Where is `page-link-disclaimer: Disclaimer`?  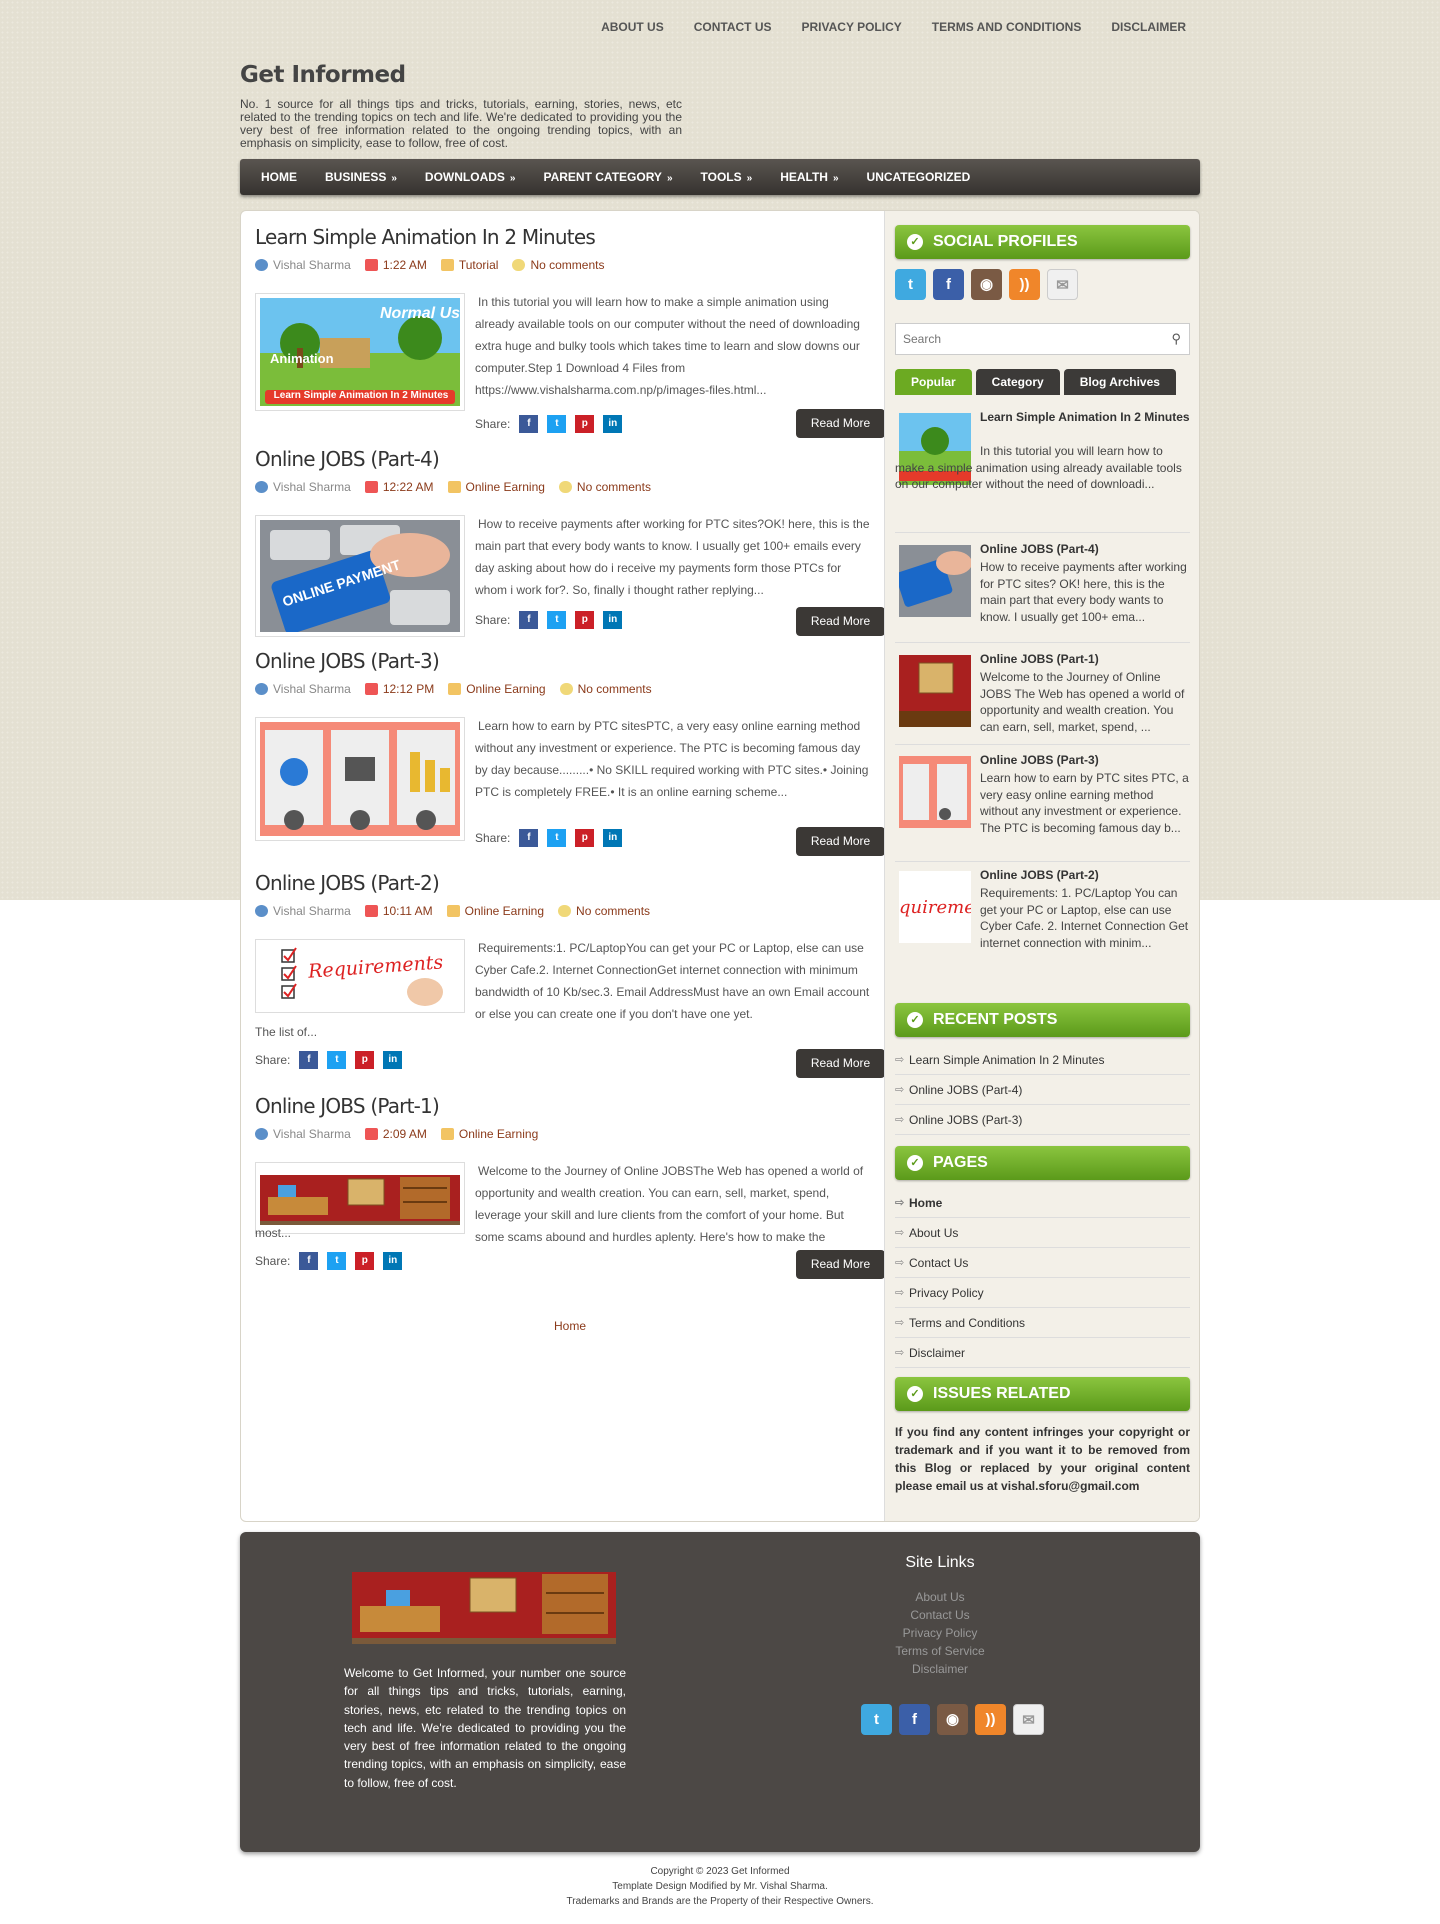
page-link-disclaimer: Disclaimer is located at coordinates (1042, 1353).